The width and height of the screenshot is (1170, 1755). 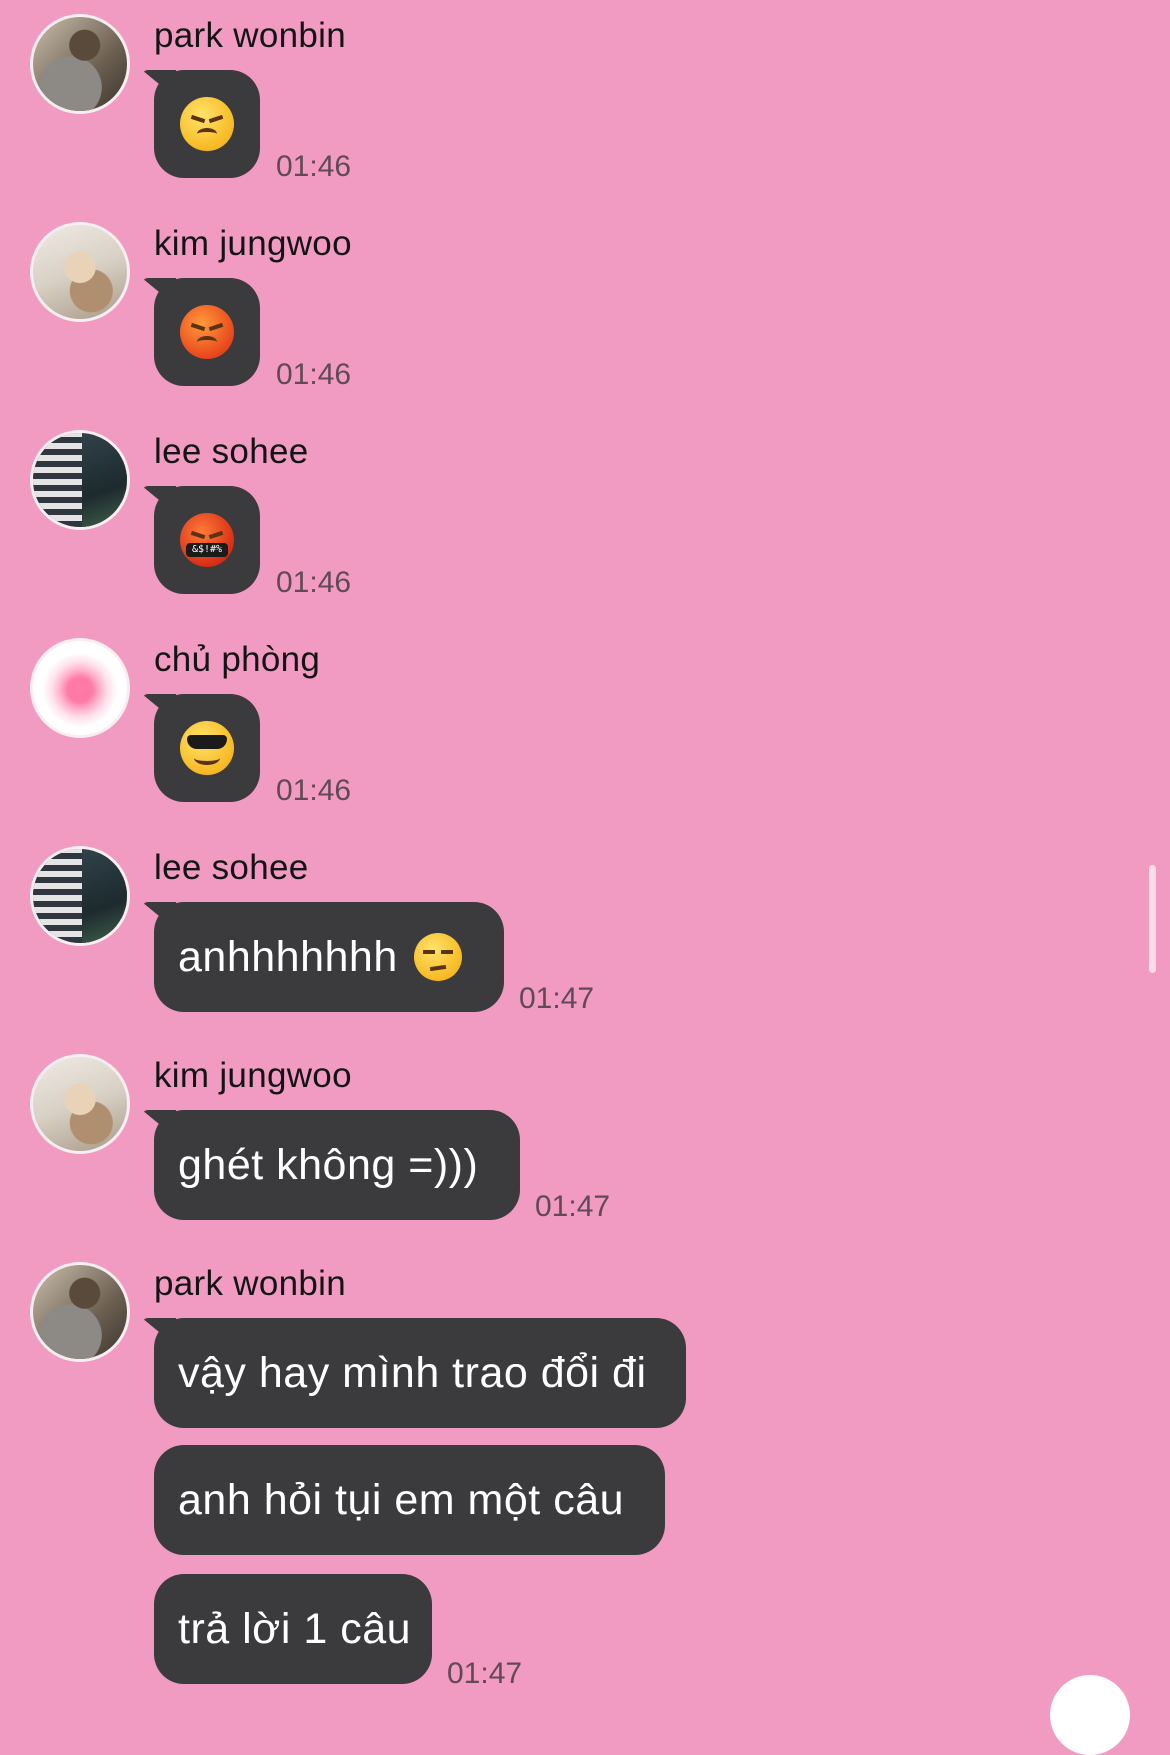 I want to click on text-bubble: anhhhhhhh, so click(x=329, y=957).